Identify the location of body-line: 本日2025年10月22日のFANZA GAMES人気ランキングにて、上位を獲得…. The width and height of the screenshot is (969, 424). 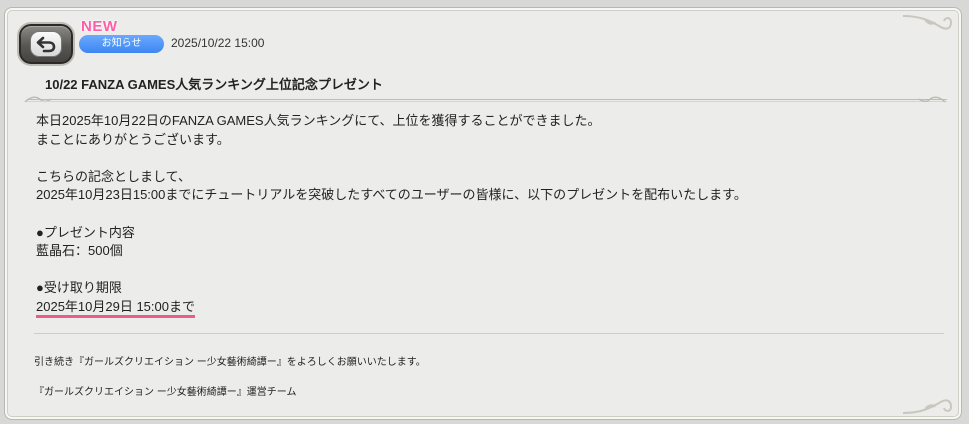
(318, 120).